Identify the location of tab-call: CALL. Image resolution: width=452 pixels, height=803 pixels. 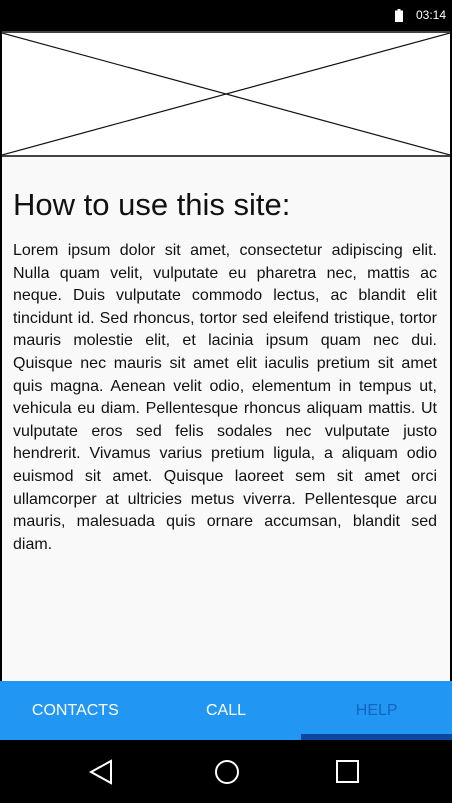
(226, 710).